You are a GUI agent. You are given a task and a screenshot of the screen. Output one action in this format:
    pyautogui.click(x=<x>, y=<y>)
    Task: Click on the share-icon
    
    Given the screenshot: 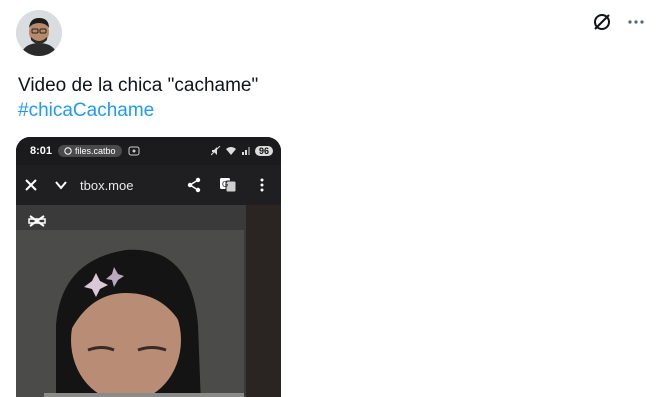 What is the action you would take?
    pyautogui.click(x=194, y=185)
    